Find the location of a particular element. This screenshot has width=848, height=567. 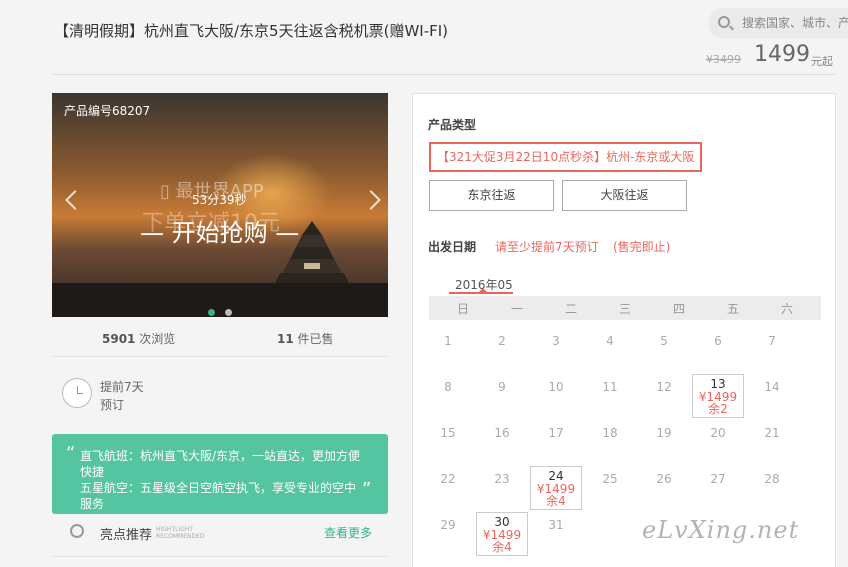

current-price: 1499 is located at coordinates (782, 54).